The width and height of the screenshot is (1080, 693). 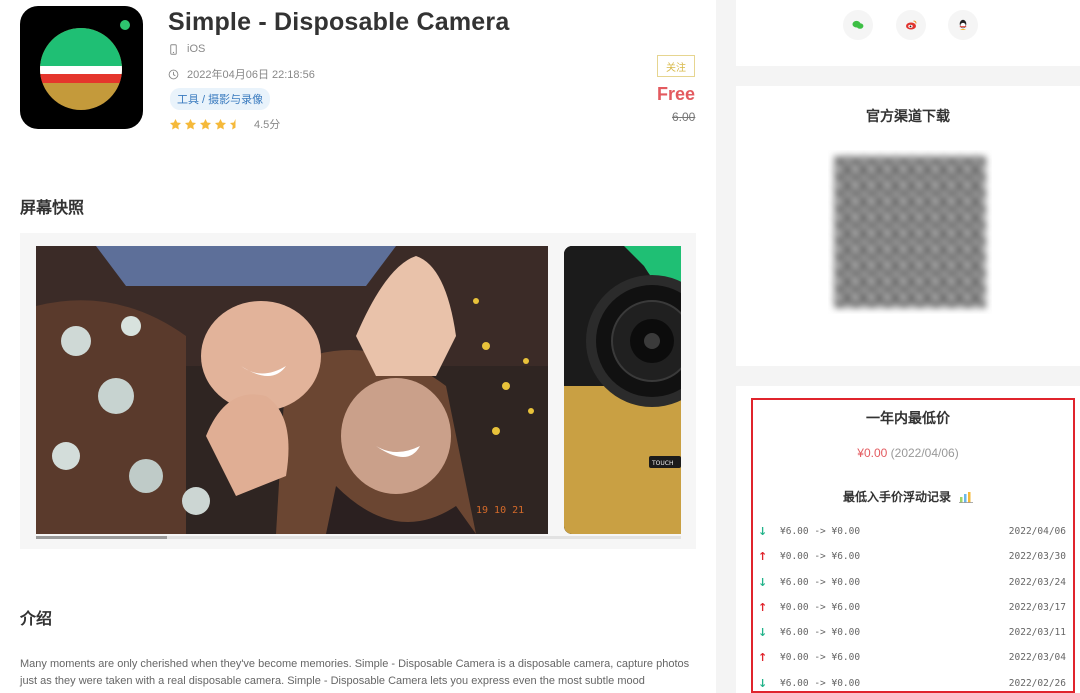 What do you see at coordinates (173, 49) in the screenshot?
I see `phone-icon` at bounding box center [173, 49].